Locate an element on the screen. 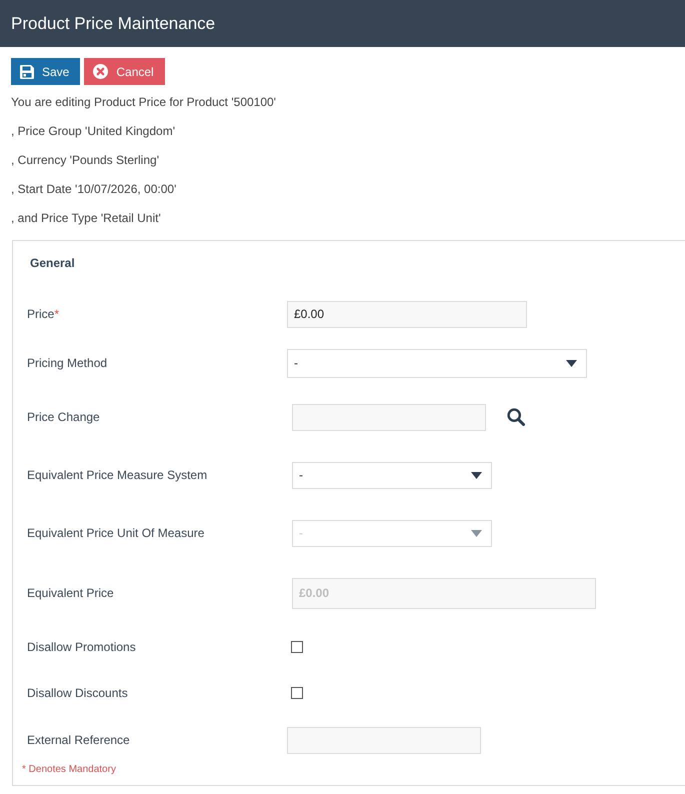 The height and width of the screenshot is (794, 685). field-label: Price Change is located at coordinates (63, 417).